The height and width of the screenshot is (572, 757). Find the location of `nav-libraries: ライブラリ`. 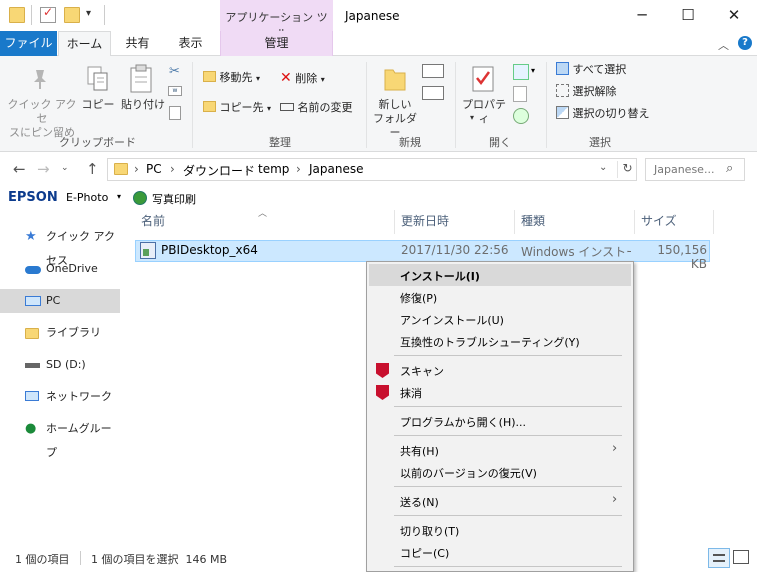

nav-libraries: ライブラリ is located at coordinates (60, 333).